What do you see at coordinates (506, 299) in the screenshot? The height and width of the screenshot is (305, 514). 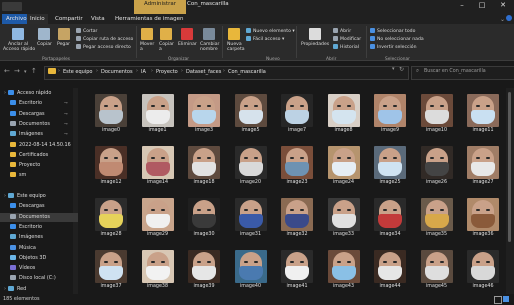 I see `large-icons-view-icon` at bounding box center [506, 299].